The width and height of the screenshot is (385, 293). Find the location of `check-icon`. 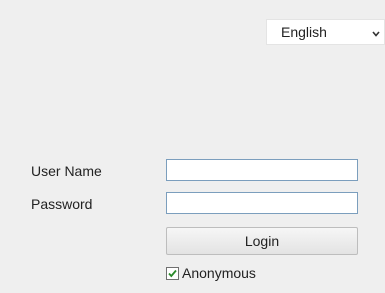

check-icon is located at coordinates (172, 273).